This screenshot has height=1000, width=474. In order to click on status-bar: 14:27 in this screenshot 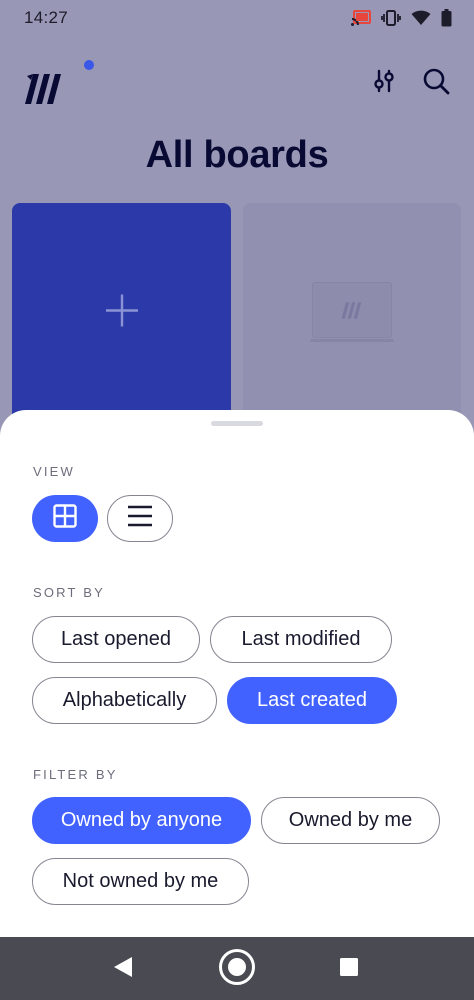, I will do `click(237, 18)`.